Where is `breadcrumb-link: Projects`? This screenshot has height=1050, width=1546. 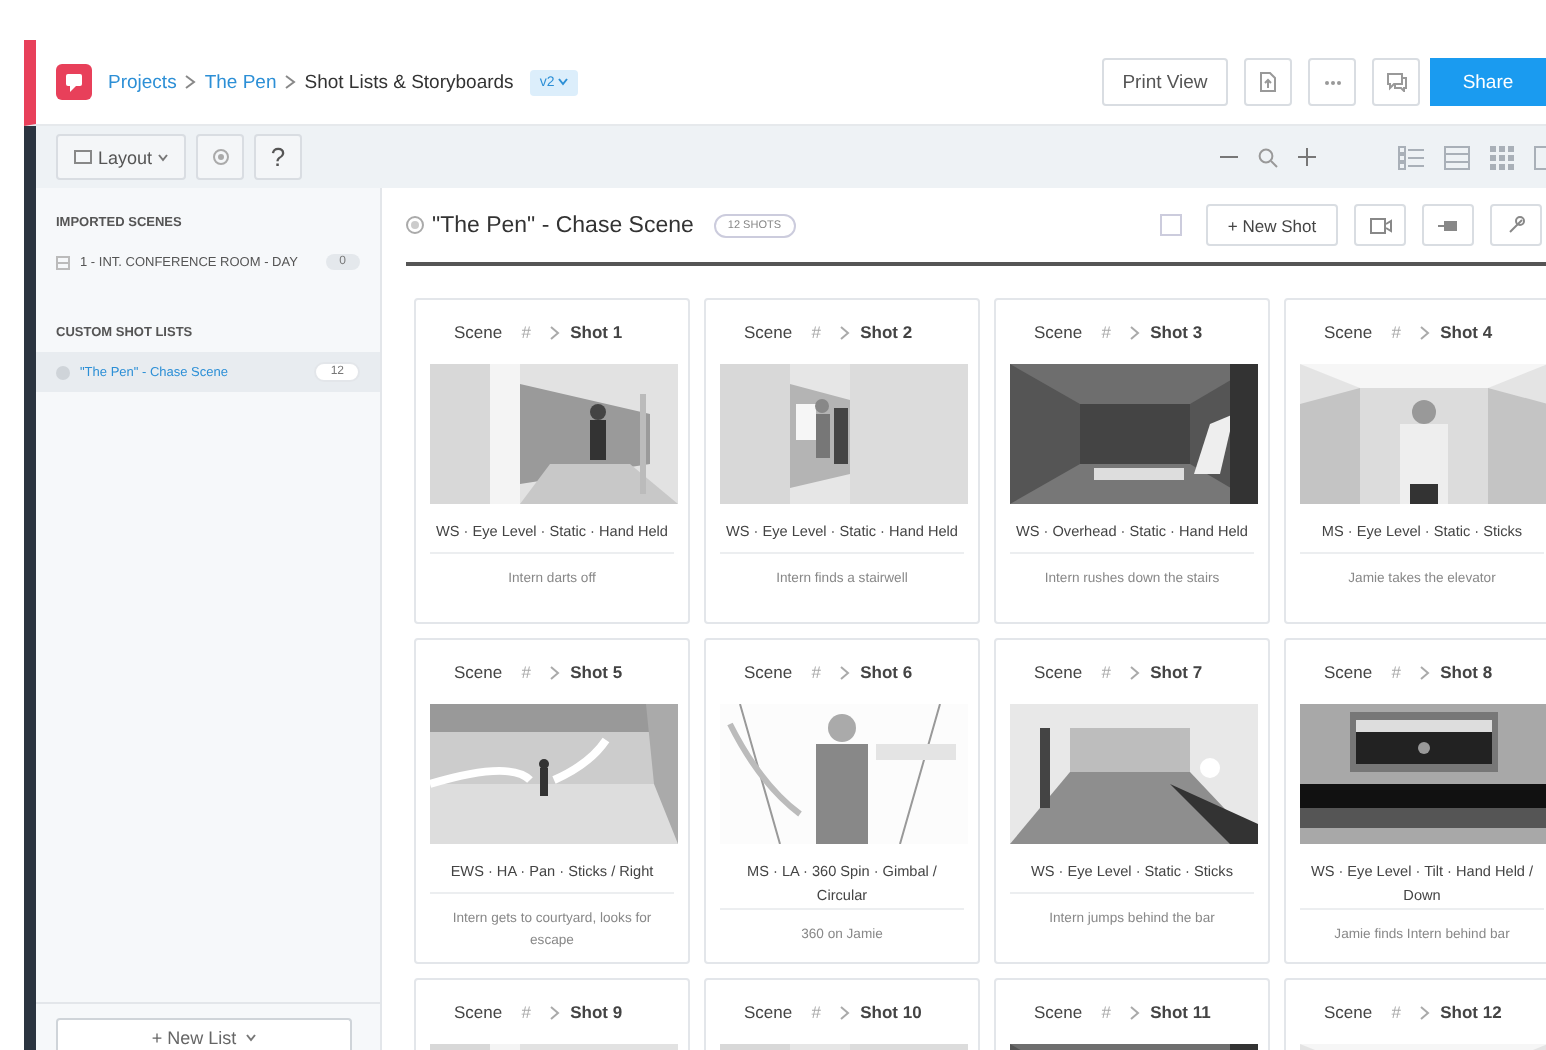 breadcrumb-link: Projects is located at coordinates (142, 82).